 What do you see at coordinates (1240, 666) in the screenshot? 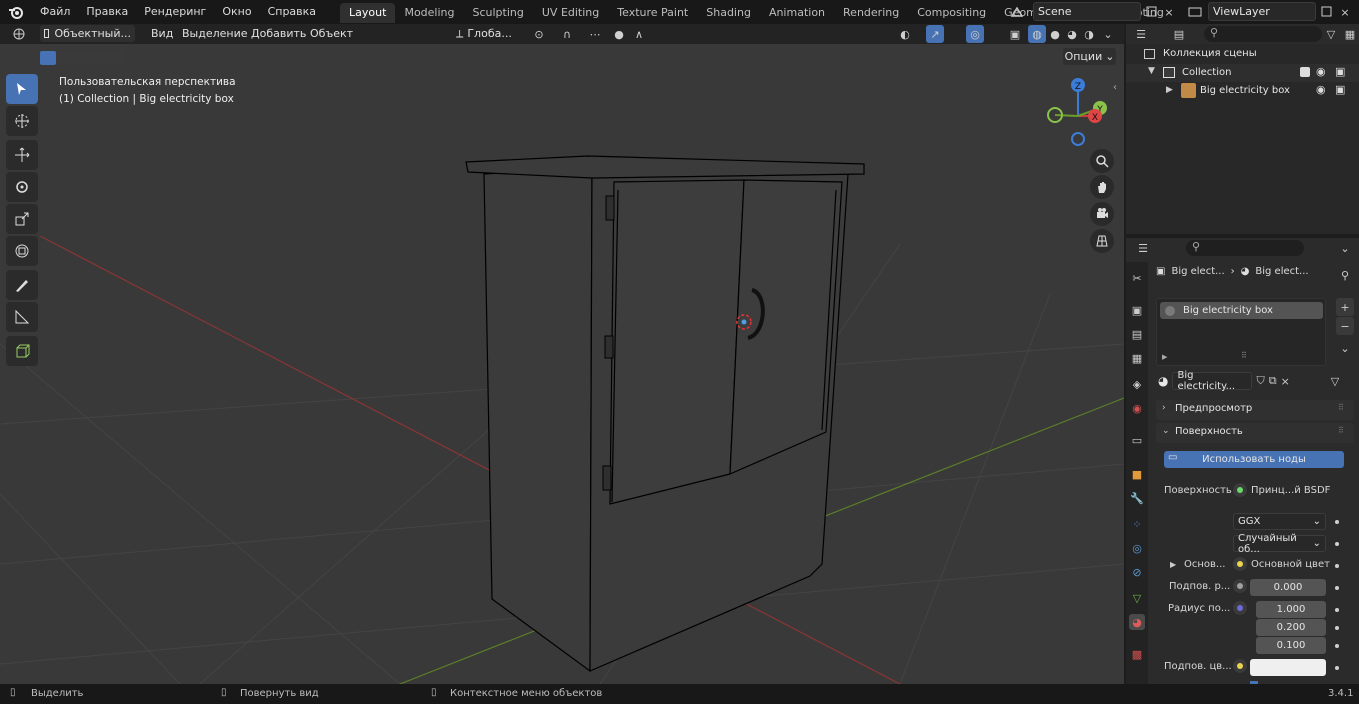
I see `subsurface-color-socket-icon` at bounding box center [1240, 666].